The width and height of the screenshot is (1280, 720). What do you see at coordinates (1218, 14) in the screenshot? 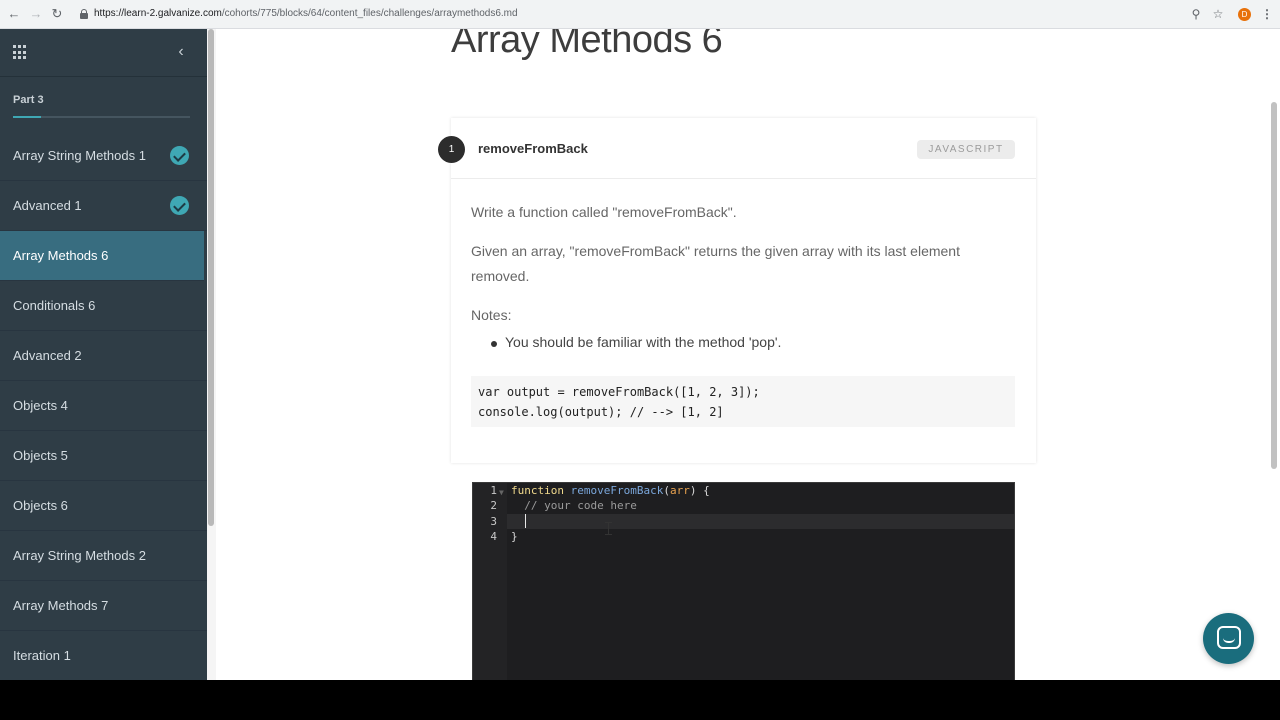
I see `bookmark-star-icon: ☆` at bounding box center [1218, 14].